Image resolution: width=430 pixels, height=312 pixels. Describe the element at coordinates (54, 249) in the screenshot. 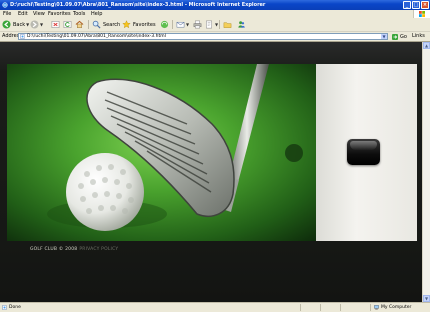

I see `footer-copyright: GOLF CLUB © 2008` at that location.